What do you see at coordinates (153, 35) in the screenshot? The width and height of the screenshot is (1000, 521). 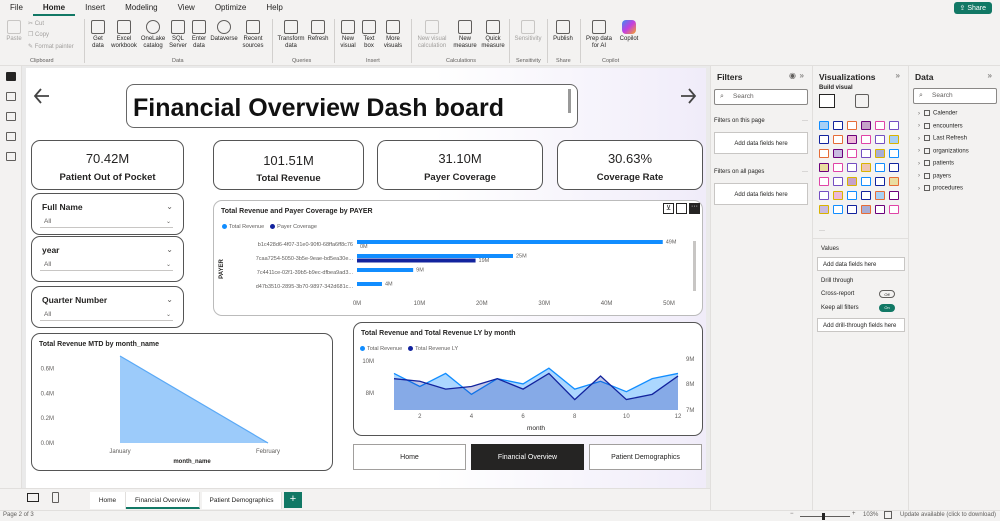 I see `onelake-button: OneLake catalog` at bounding box center [153, 35].